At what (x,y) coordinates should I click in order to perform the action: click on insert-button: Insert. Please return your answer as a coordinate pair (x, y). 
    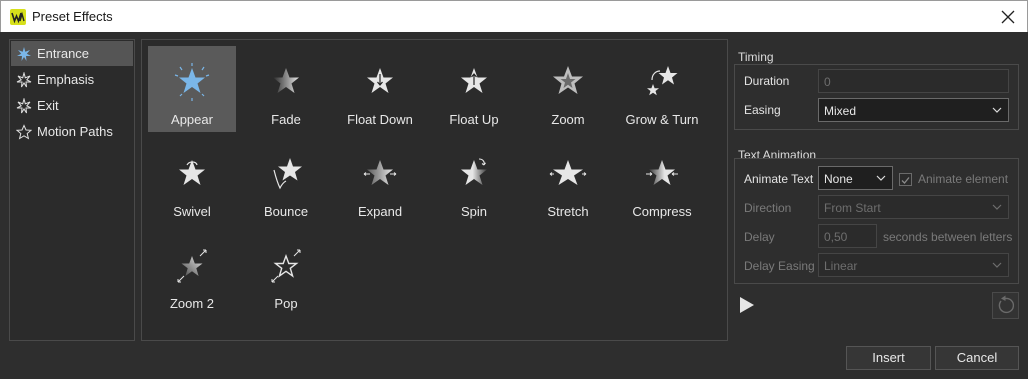
    Looking at the image, I should click on (888, 358).